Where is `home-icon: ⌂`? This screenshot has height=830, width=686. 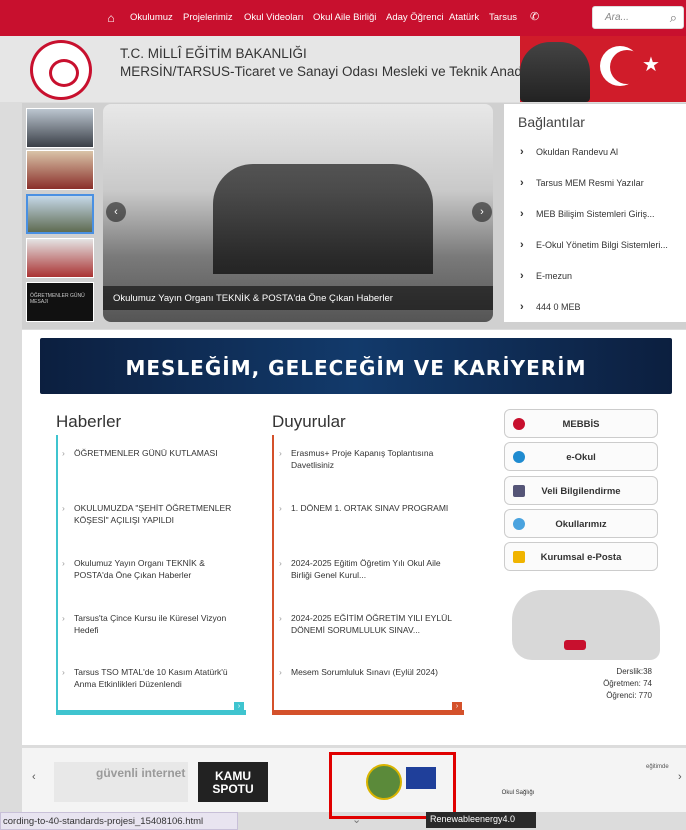
home-icon: ⌂ is located at coordinates (111, 18).